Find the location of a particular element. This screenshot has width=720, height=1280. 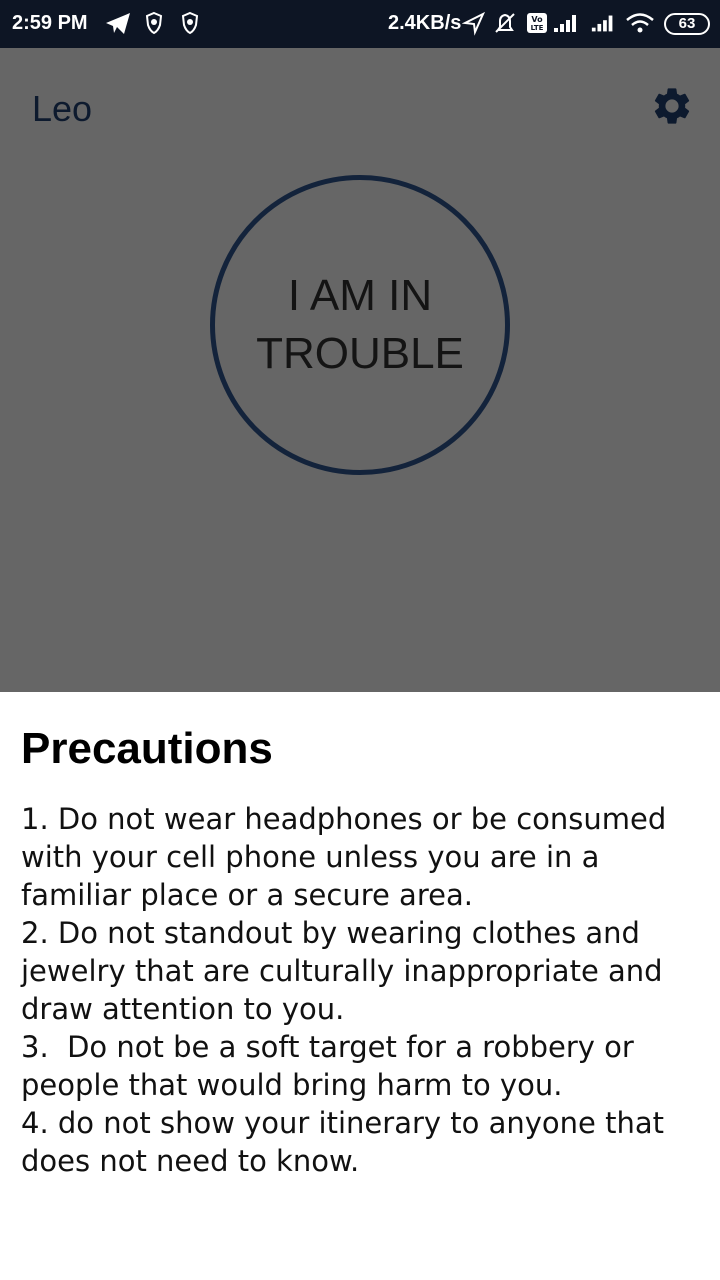

wifi-icon is located at coordinates (640, 23).